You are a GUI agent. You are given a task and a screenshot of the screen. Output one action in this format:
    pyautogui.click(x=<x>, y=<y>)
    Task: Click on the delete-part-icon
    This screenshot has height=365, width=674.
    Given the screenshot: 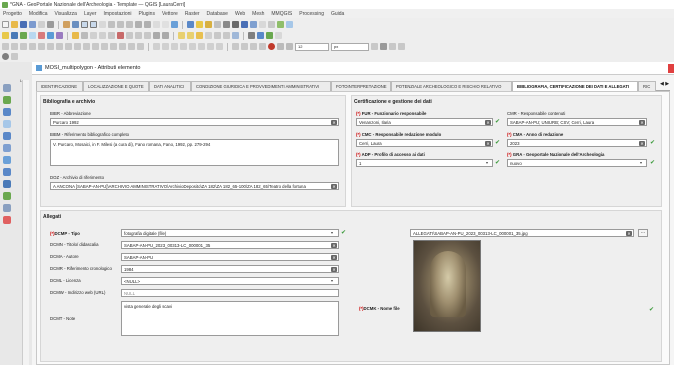 What is the action you would take?
    pyautogui.click(x=68, y=46)
    